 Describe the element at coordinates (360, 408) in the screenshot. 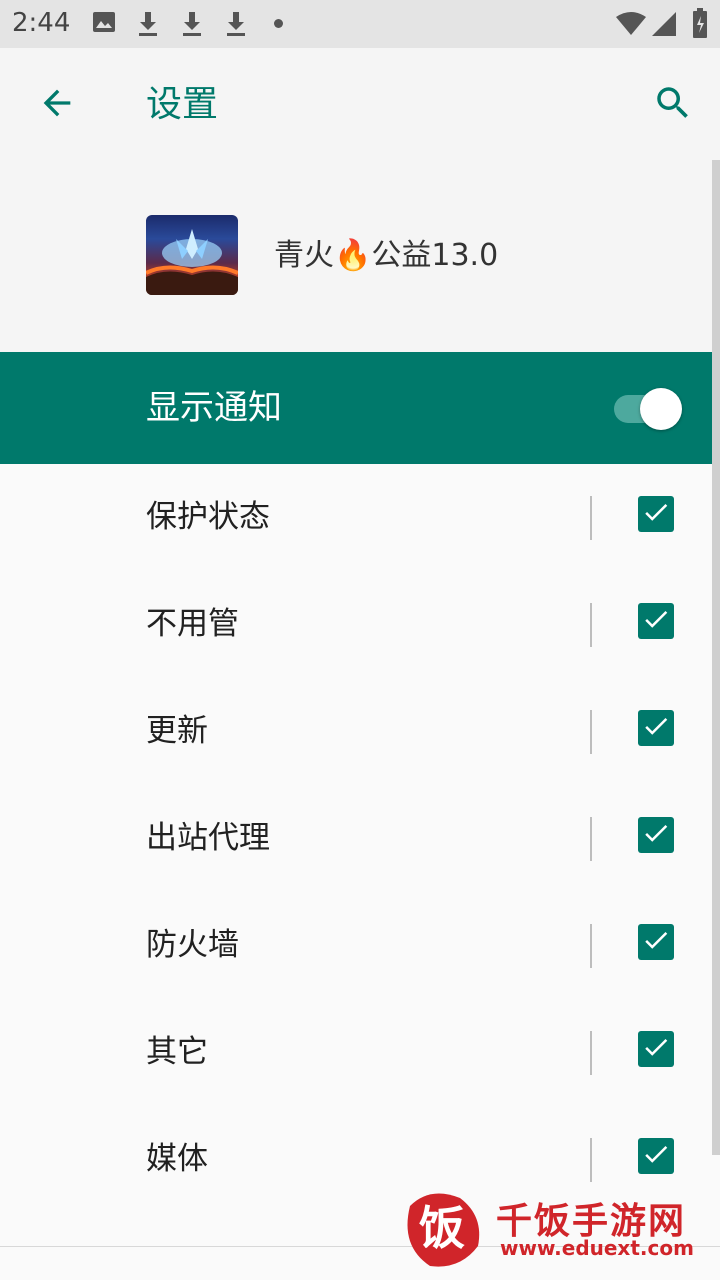

I see `show-notifications-switch-bar: 显示通知` at that location.